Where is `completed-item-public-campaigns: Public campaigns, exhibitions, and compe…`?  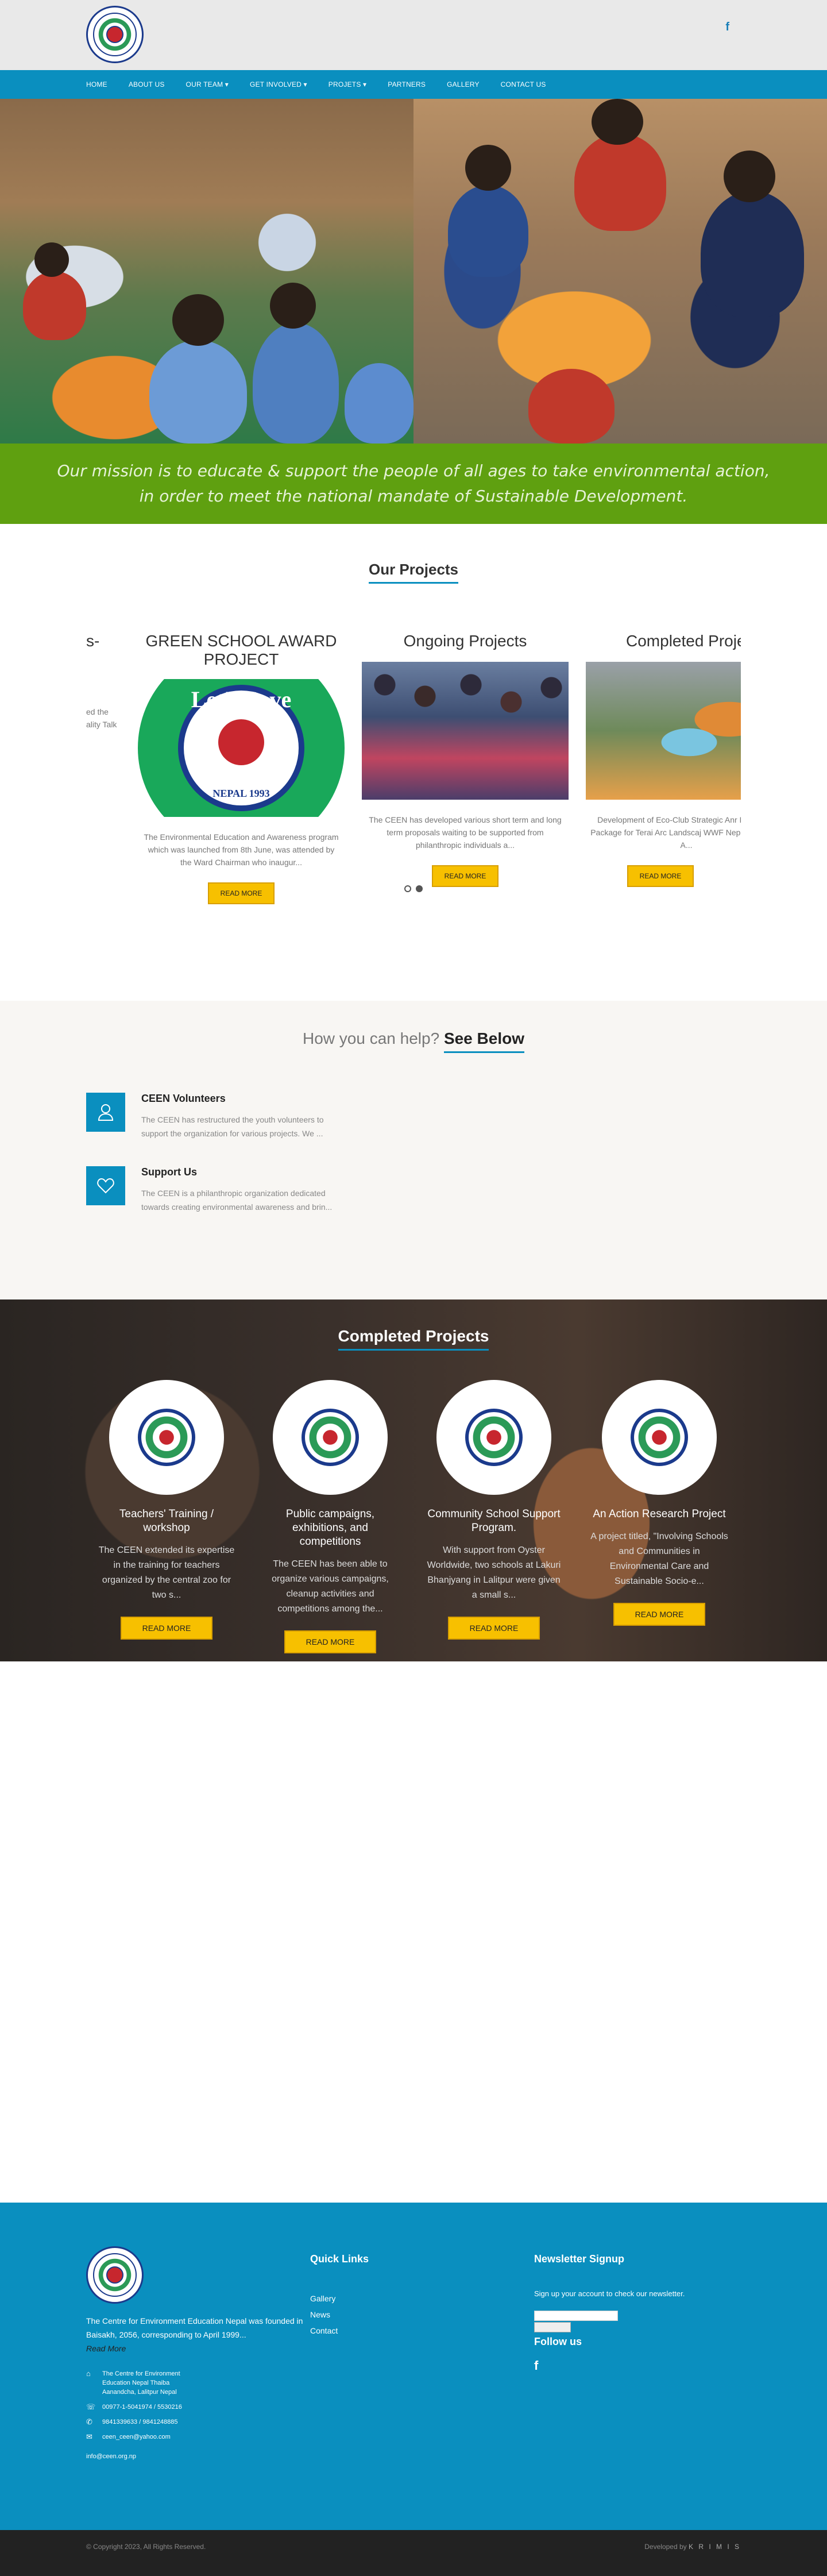 completed-item-public-campaigns: Public campaigns, exhibitions, and compe… is located at coordinates (330, 1517).